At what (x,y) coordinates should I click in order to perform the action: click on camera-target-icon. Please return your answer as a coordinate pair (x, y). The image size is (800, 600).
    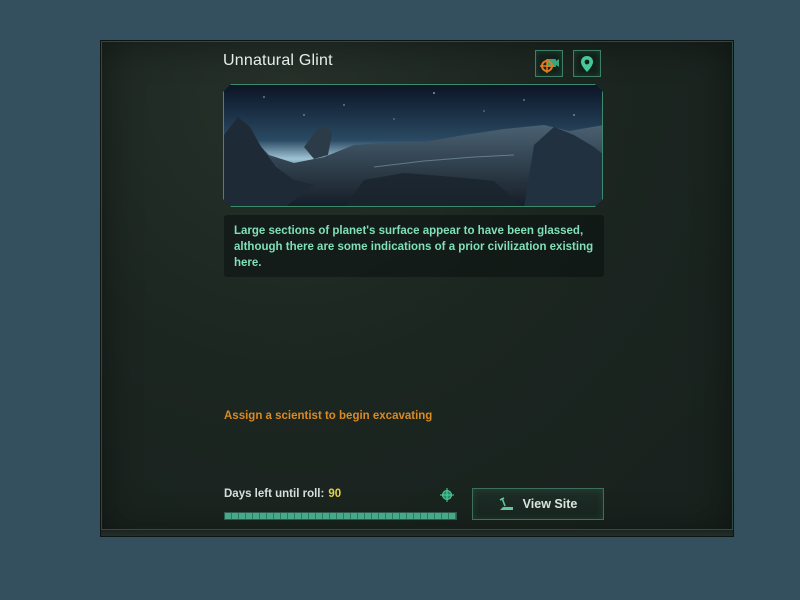
    Looking at the image, I should click on (549, 65).